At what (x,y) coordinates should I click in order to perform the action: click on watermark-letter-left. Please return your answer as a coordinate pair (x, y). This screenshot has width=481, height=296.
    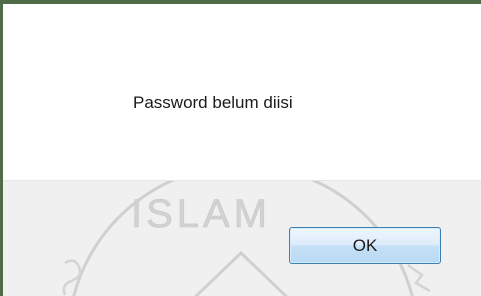
    Looking at the image, I should click on (72, 277).